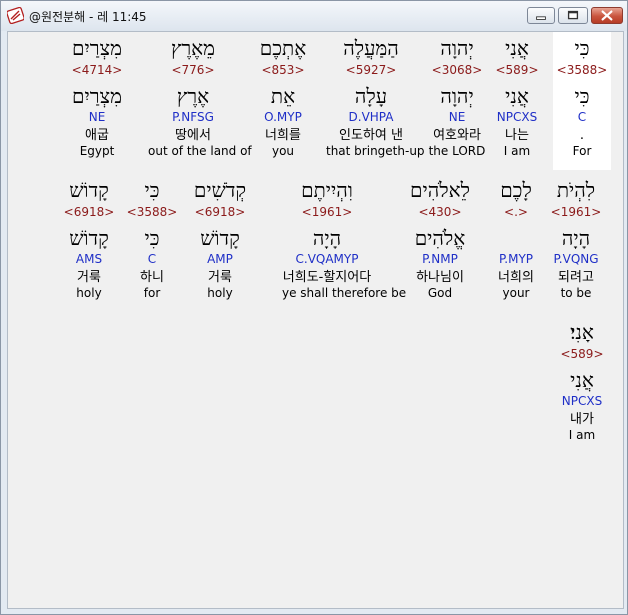 The width and height of the screenshot is (628, 615). I want to click on maximize-icon, so click(573, 15).